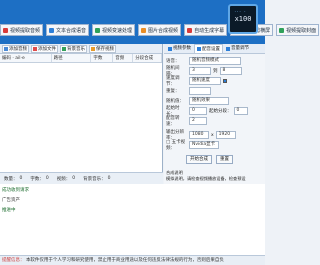 The height and width of the screenshot is (265, 320). I want to click on subtitle-icon, so click(190, 30).